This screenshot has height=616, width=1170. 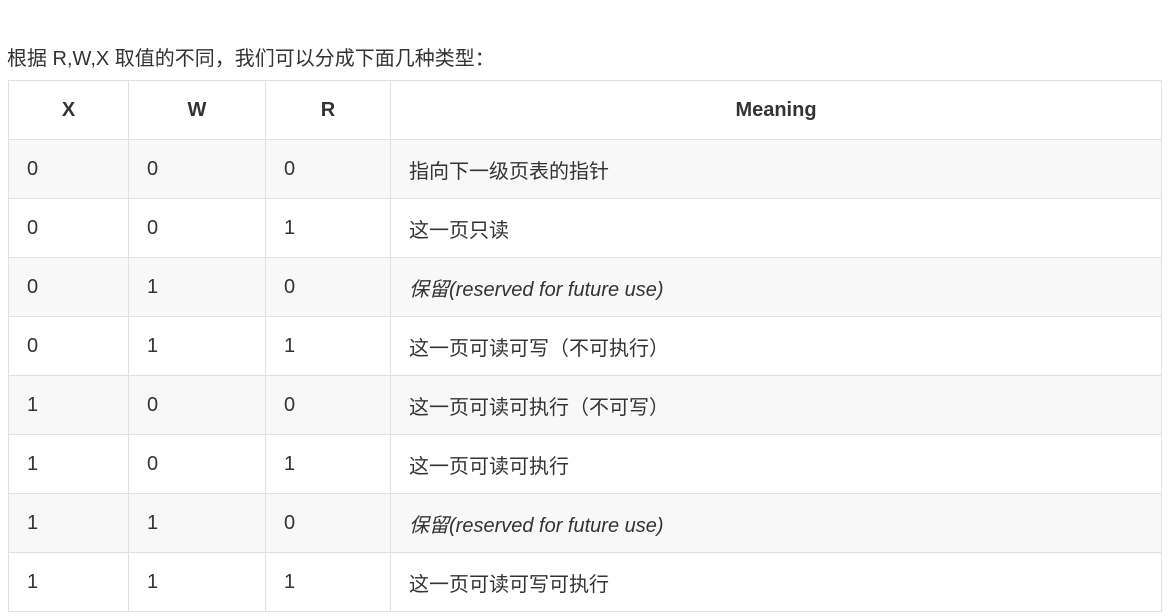 What do you see at coordinates (776, 464) in the screenshot?
I see `cell-meaning: 这一页可读可执行` at bounding box center [776, 464].